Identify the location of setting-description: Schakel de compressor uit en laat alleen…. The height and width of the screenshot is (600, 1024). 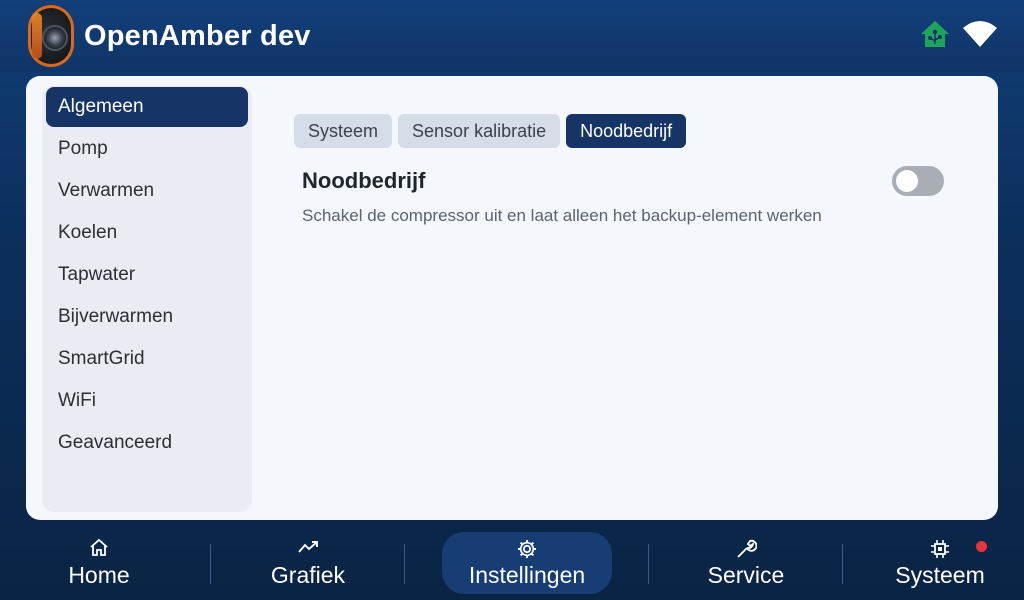
(562, 215).